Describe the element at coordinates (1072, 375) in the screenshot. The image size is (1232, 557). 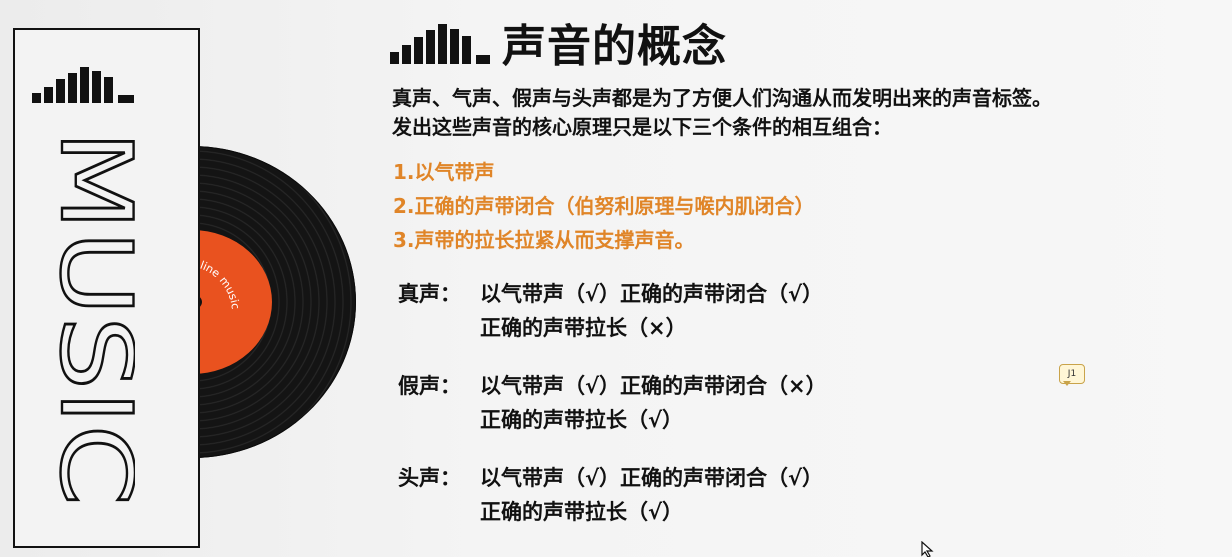
I see `comment-bubble-icon: J1` at that location.